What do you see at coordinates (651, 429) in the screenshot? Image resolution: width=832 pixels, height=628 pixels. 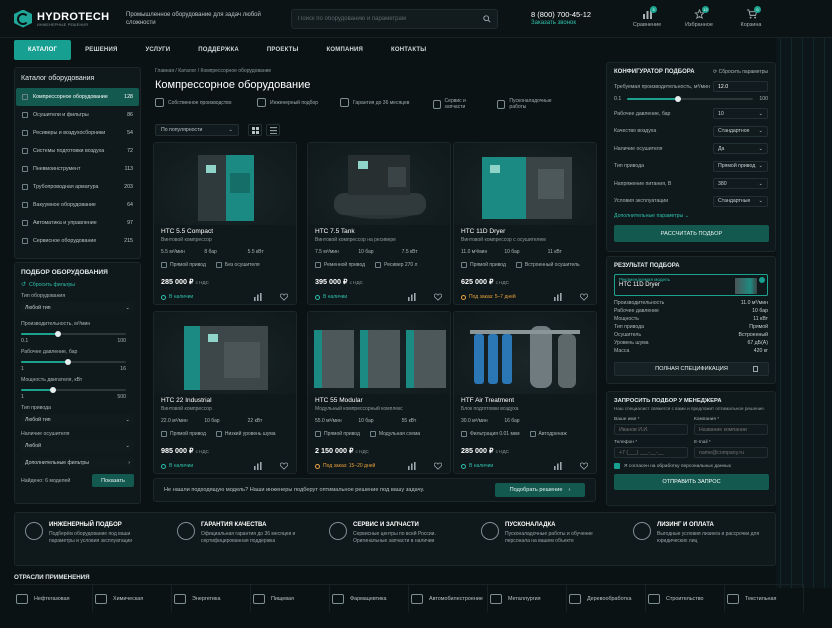 I see `name-input` at bounding box center [651, 429].